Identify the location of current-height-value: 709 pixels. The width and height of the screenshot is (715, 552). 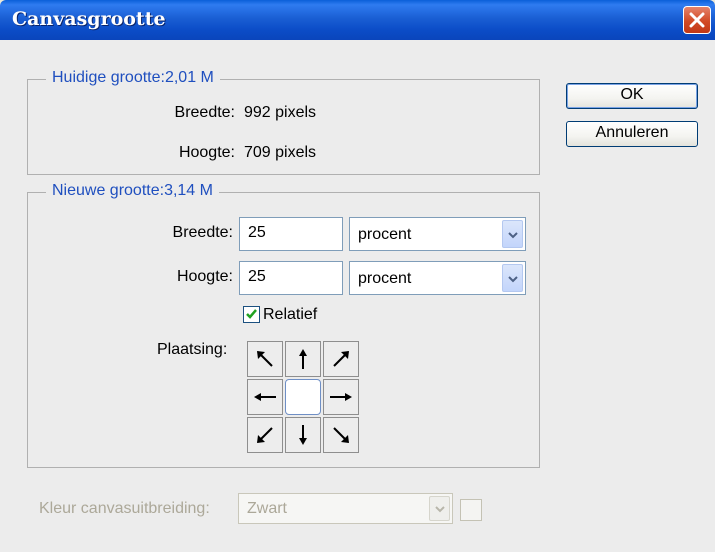
(280, 152).